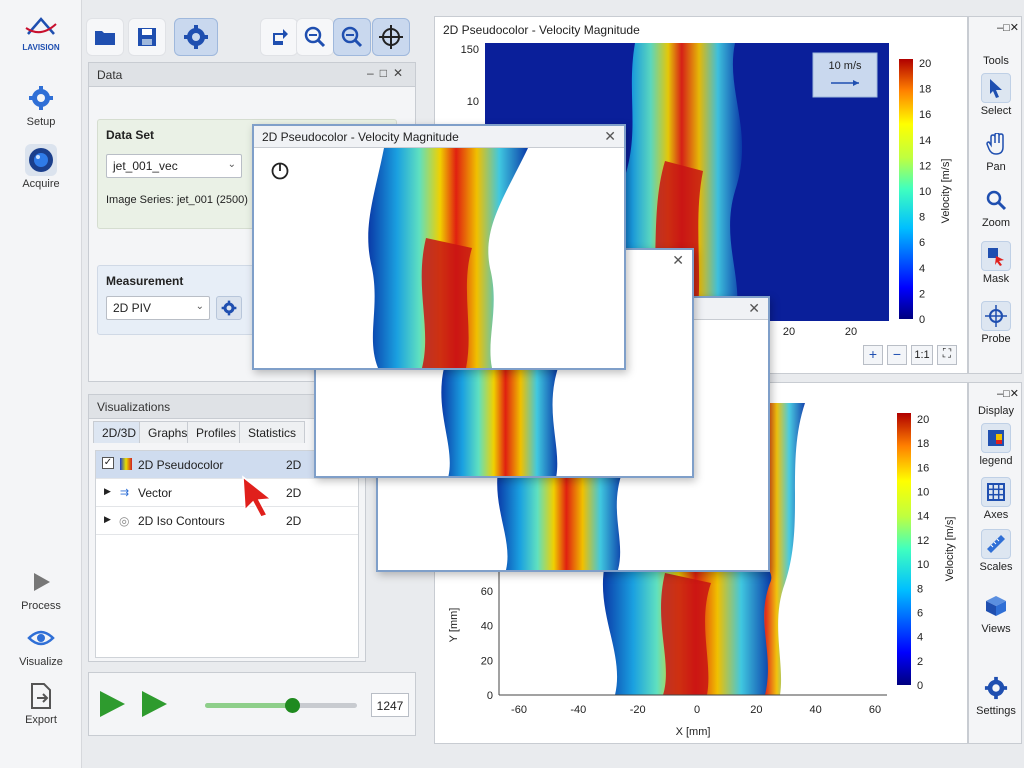 The image size is (1024, 768). I want to click on sidebar-item-acquire: Acquire, so click(41, 167).